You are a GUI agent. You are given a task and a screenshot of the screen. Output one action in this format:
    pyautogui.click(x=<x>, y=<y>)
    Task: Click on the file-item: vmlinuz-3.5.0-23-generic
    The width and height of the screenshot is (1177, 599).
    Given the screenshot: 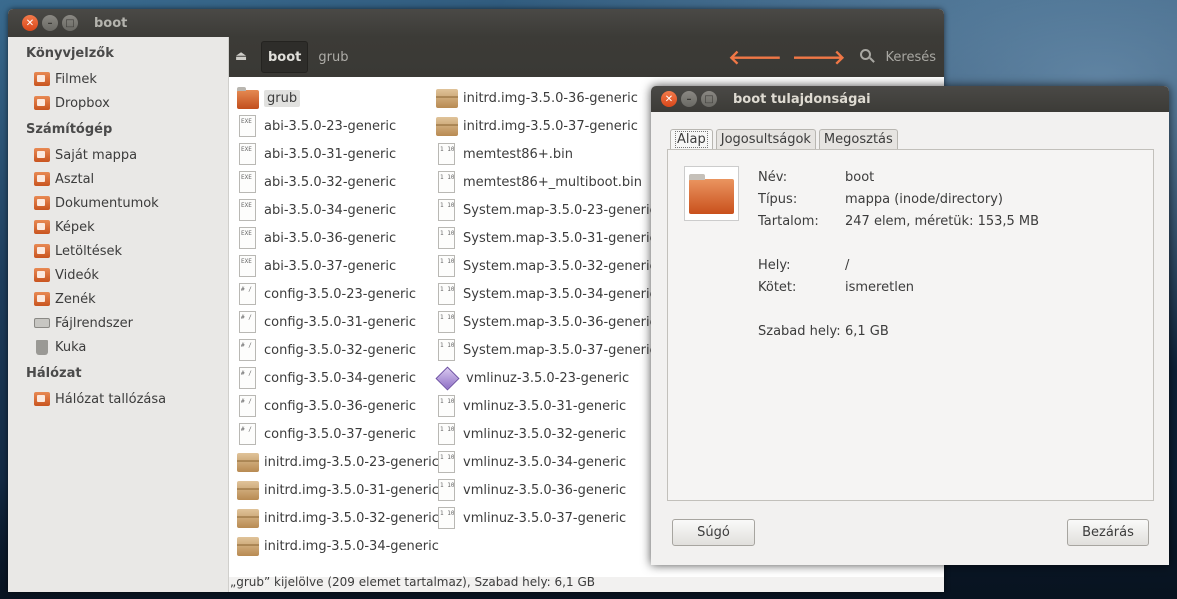 What is the action you would take?
    pyautogui.click(x=546, y=378)
    